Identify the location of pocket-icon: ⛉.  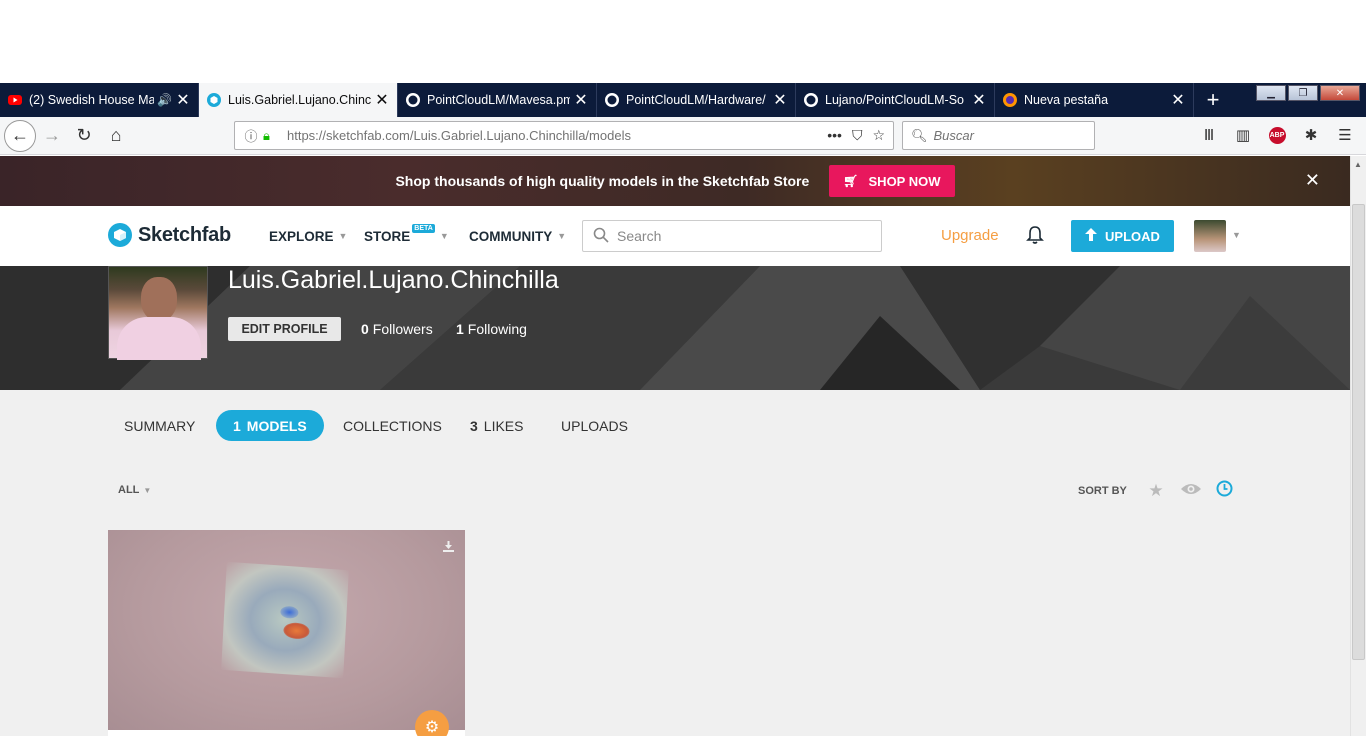
(857, 135).